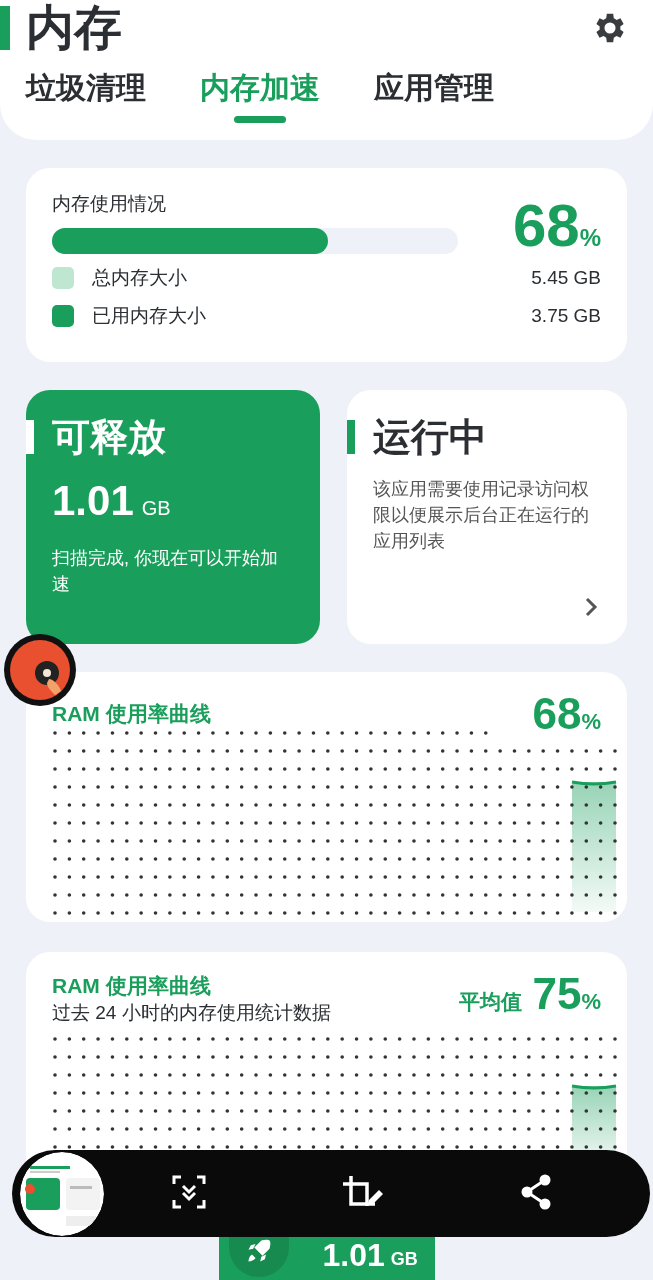 The width and height of the screenshot is (653, 1280). I want to click on amount-unit: GB, so click(156, 508).